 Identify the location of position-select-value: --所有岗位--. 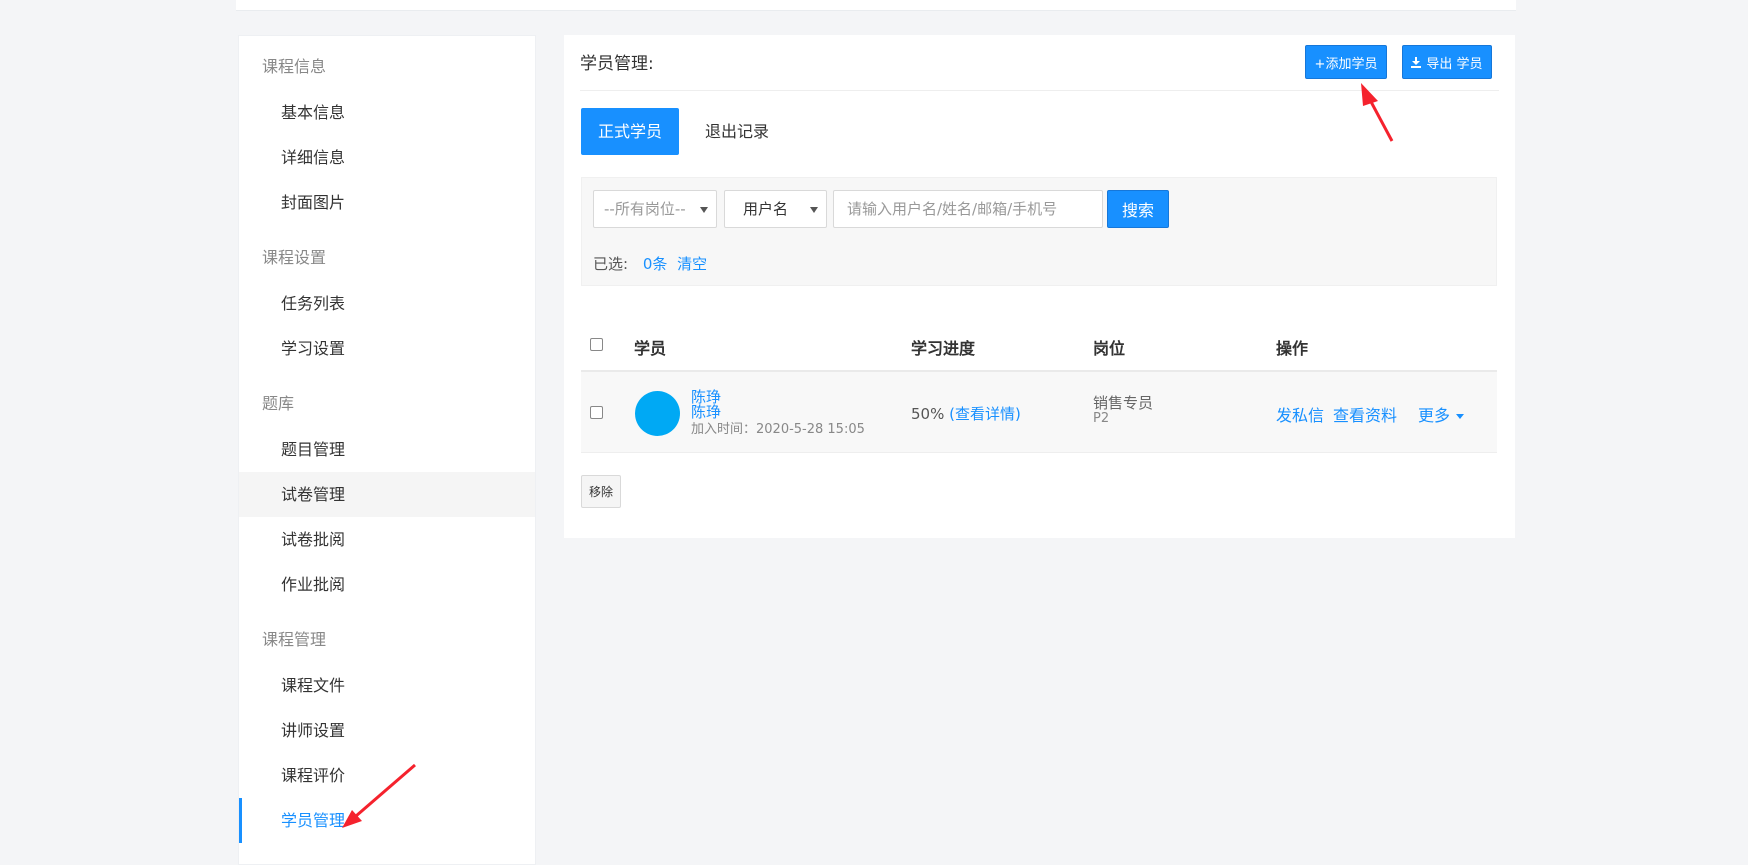
(645, 209).